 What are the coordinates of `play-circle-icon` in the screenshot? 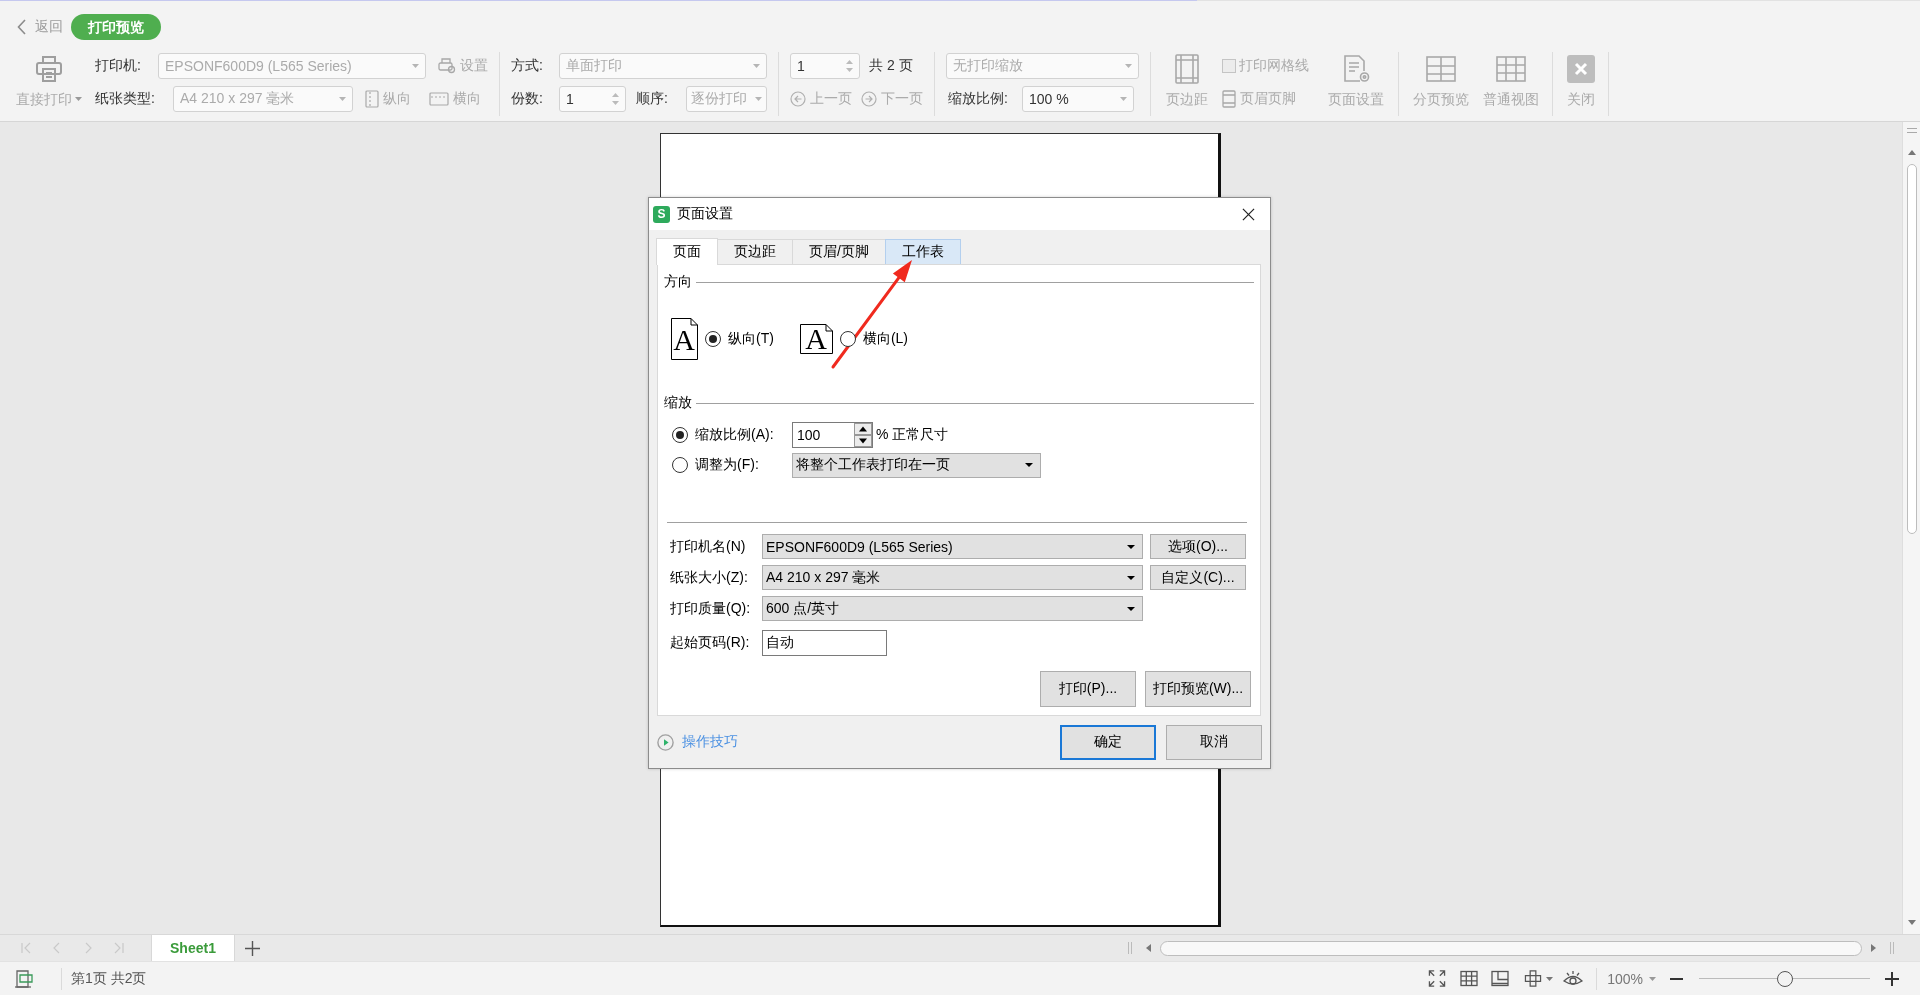 It's located at (665, 742).